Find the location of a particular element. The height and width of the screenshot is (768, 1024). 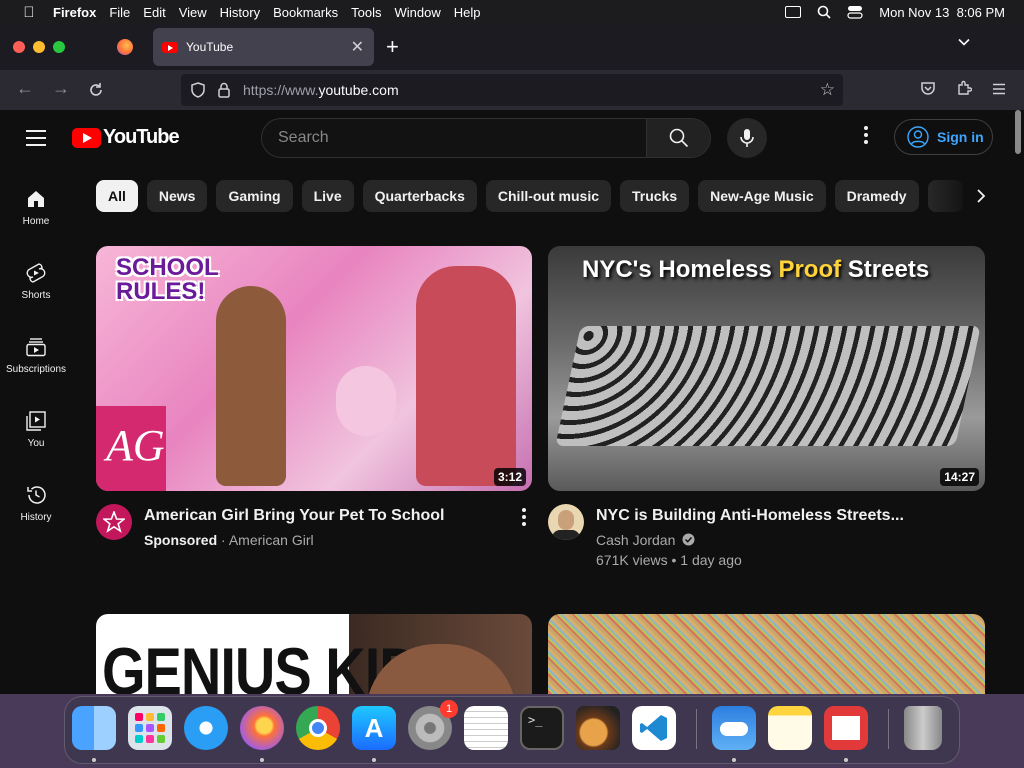

subscriptions-icon is located at coordinates (36, 347).